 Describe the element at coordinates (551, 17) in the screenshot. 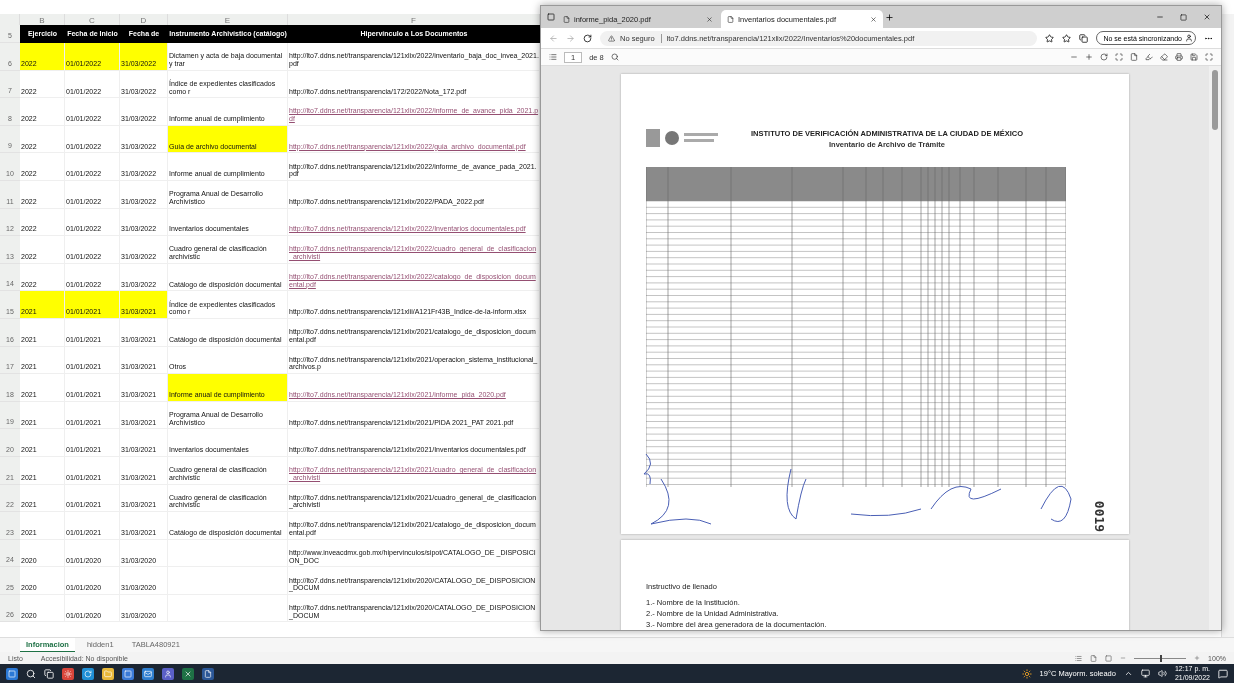

I see `tab-actions-icon` at that location.